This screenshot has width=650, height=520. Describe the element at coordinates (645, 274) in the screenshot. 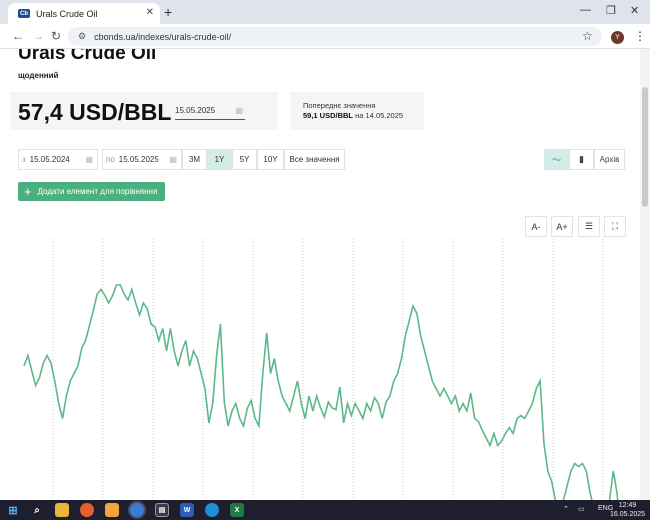

I see `page-scrollbar` at that location.